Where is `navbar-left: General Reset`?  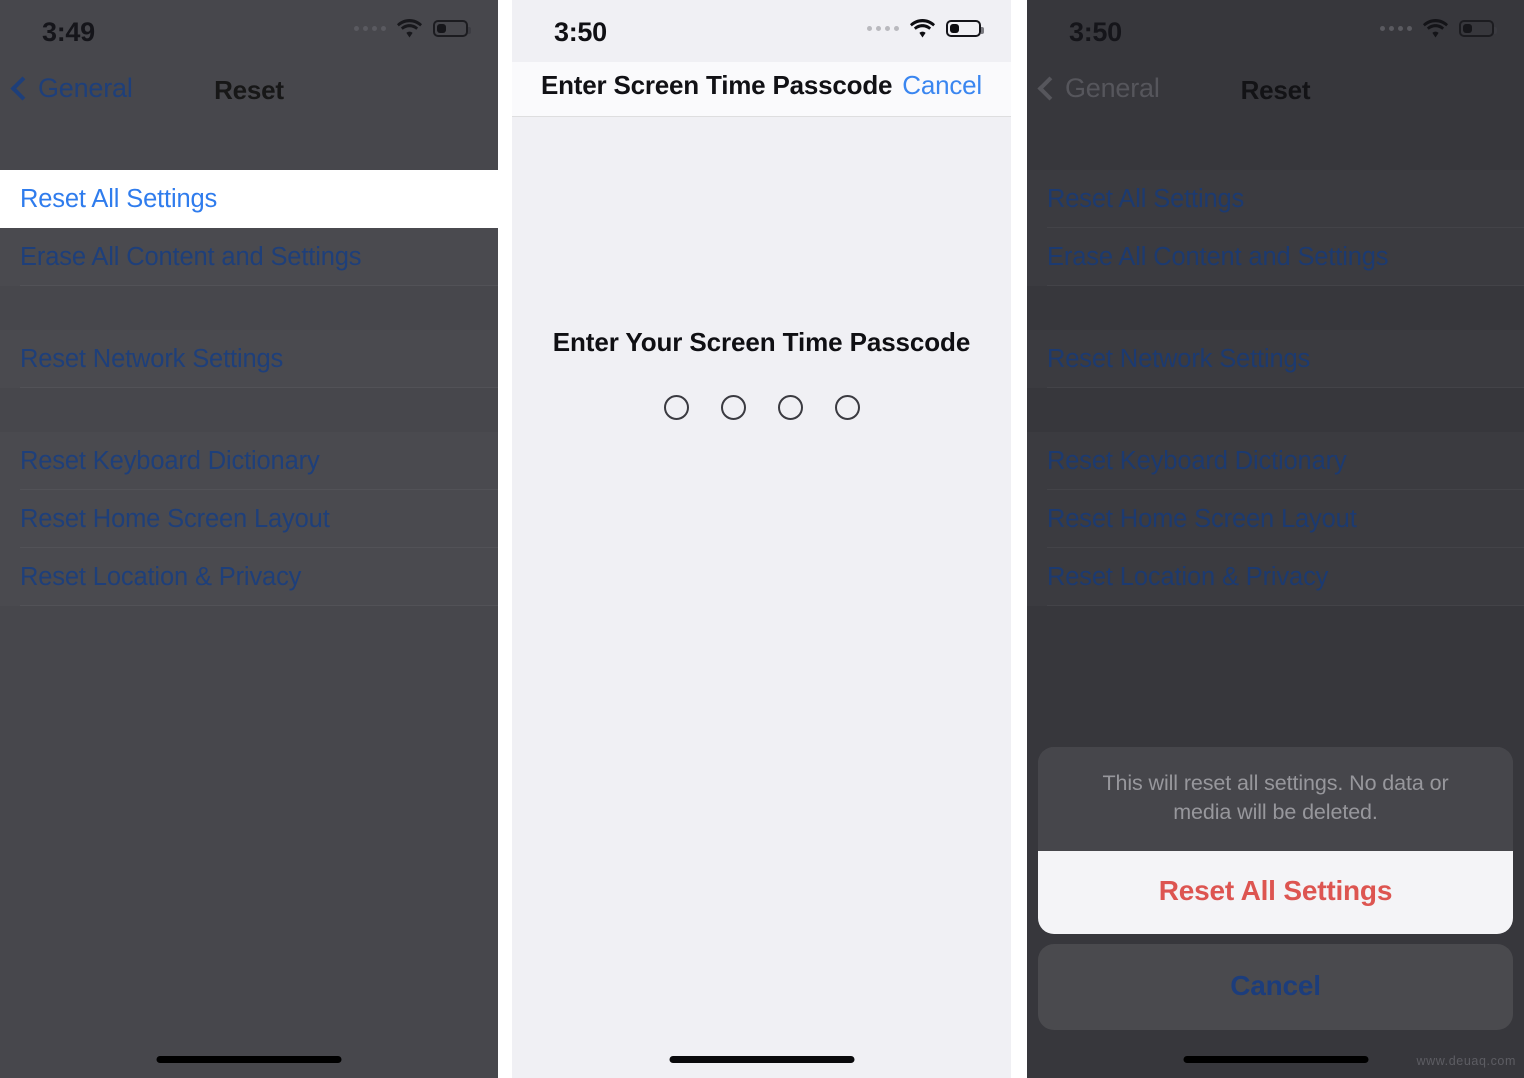
navbar-left: General Reset is located at coordinates (249, 93).